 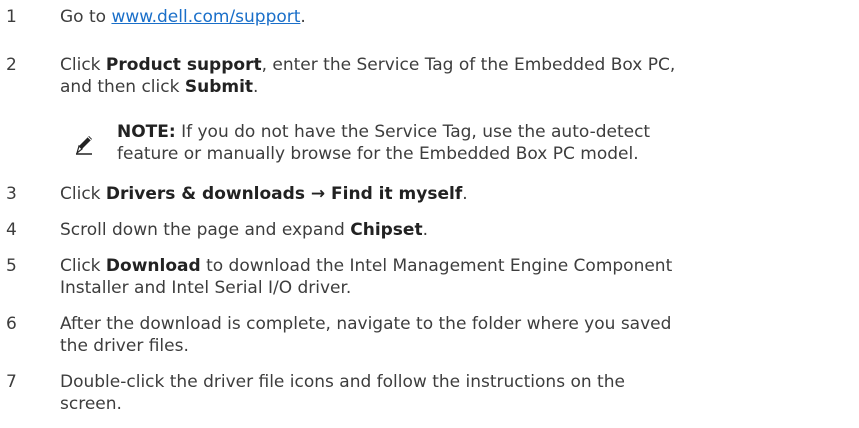 I want to click on pencil-note-icon, so click(x=84, y=144).